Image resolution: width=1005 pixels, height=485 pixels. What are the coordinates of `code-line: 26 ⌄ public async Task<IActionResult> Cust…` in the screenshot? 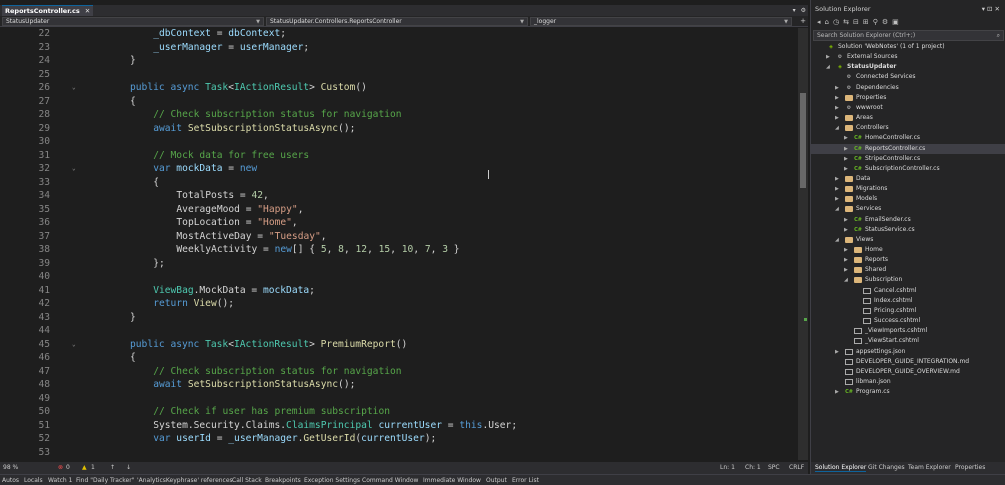 It's located at (398, 88).